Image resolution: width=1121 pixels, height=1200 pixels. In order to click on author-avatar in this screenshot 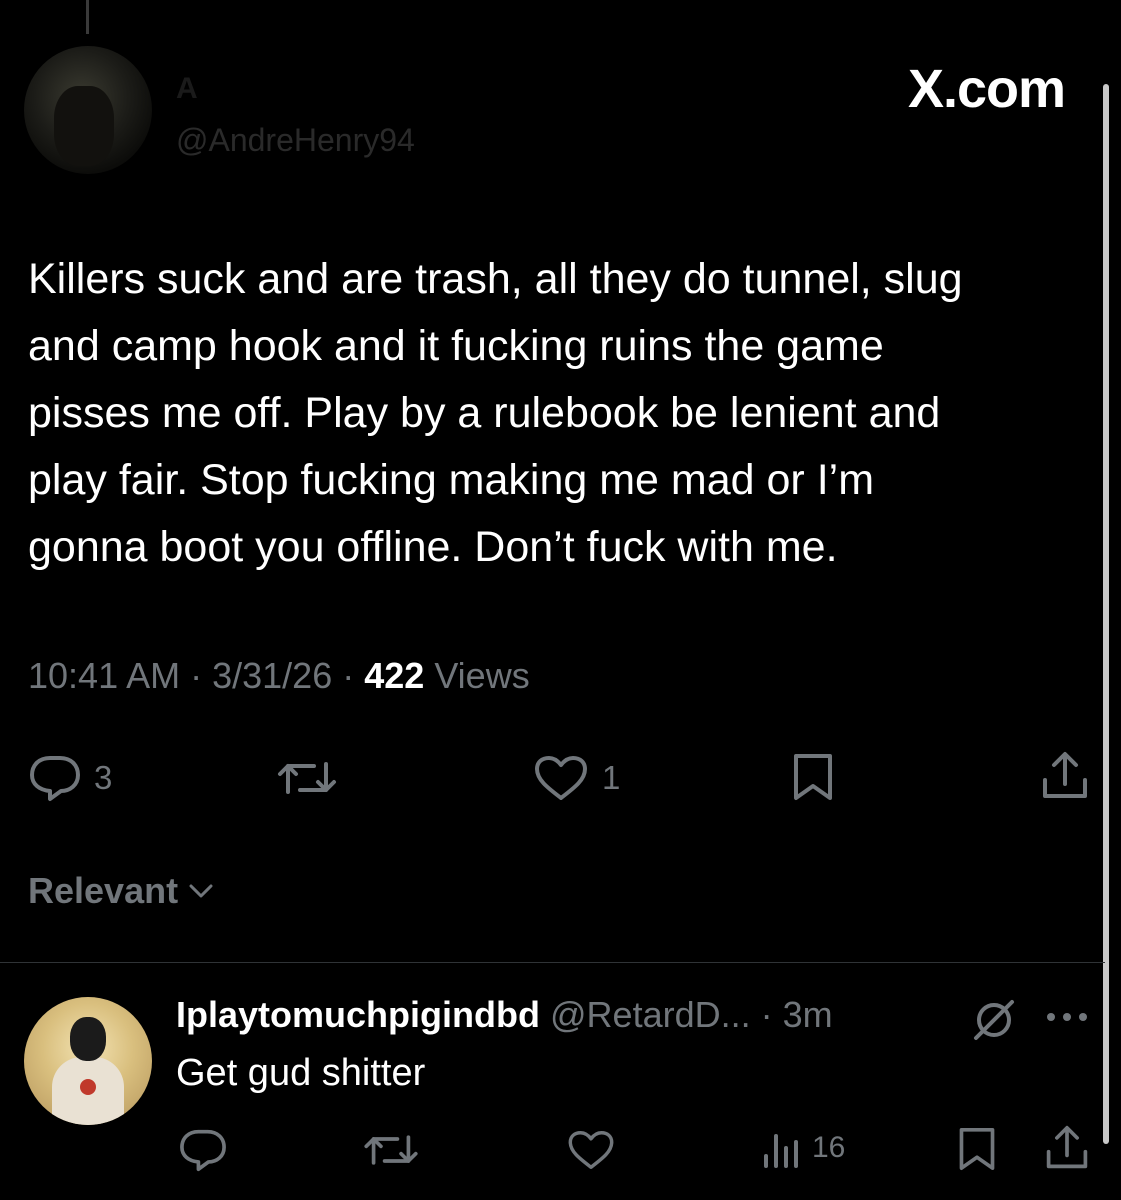, I will do `click(88, 110)`.